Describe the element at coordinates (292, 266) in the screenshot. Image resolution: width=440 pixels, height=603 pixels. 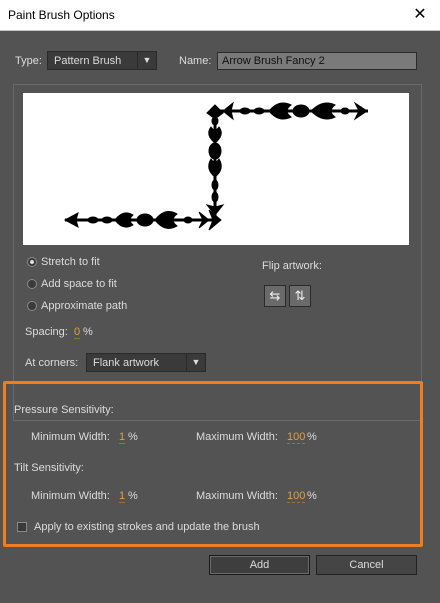
I see `flip-artwork-label: Flip artwork:` at that location.